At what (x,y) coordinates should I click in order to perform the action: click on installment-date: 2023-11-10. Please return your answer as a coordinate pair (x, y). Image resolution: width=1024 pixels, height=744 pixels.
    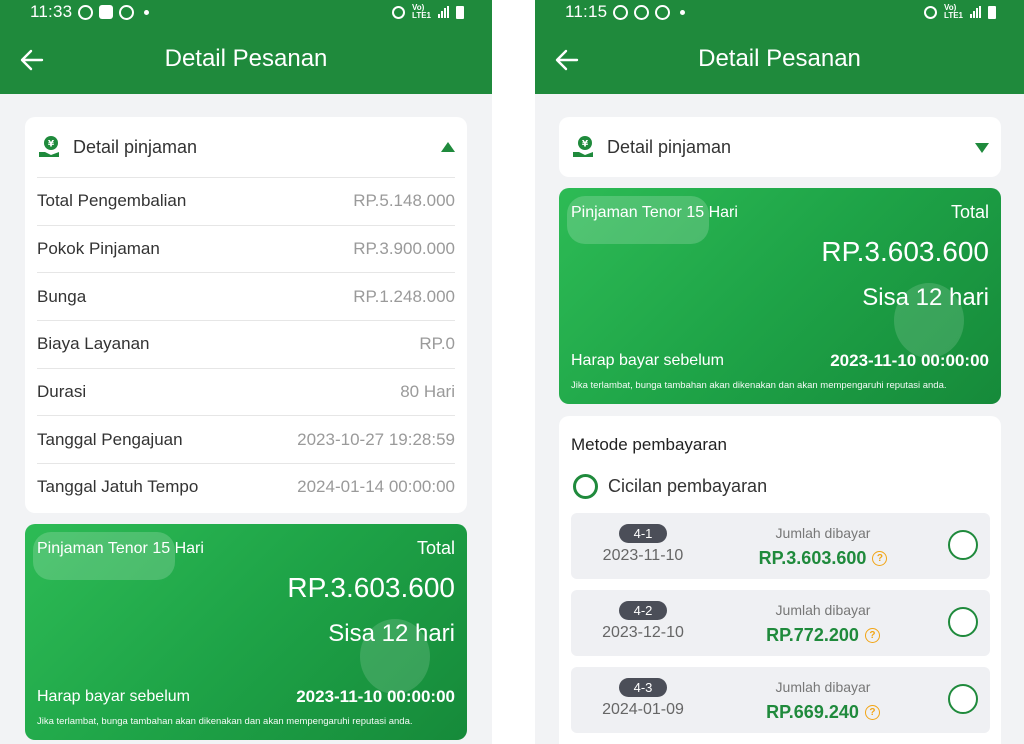
    Looking at the image, I should click on (643, 555).